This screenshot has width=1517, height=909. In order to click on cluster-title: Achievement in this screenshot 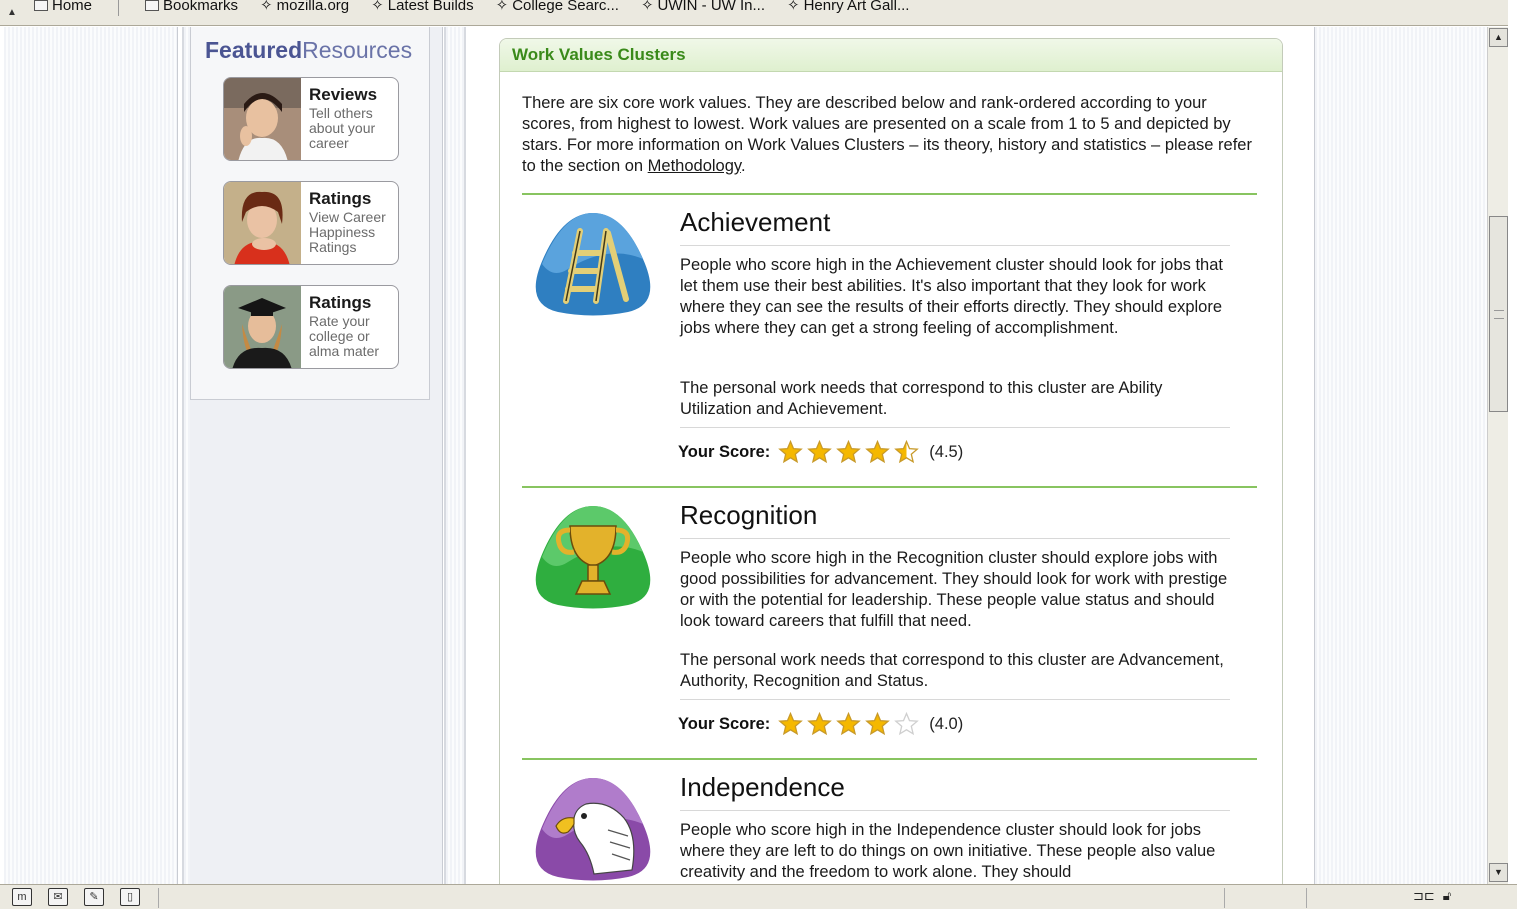, I will do `click(955, 226)`.